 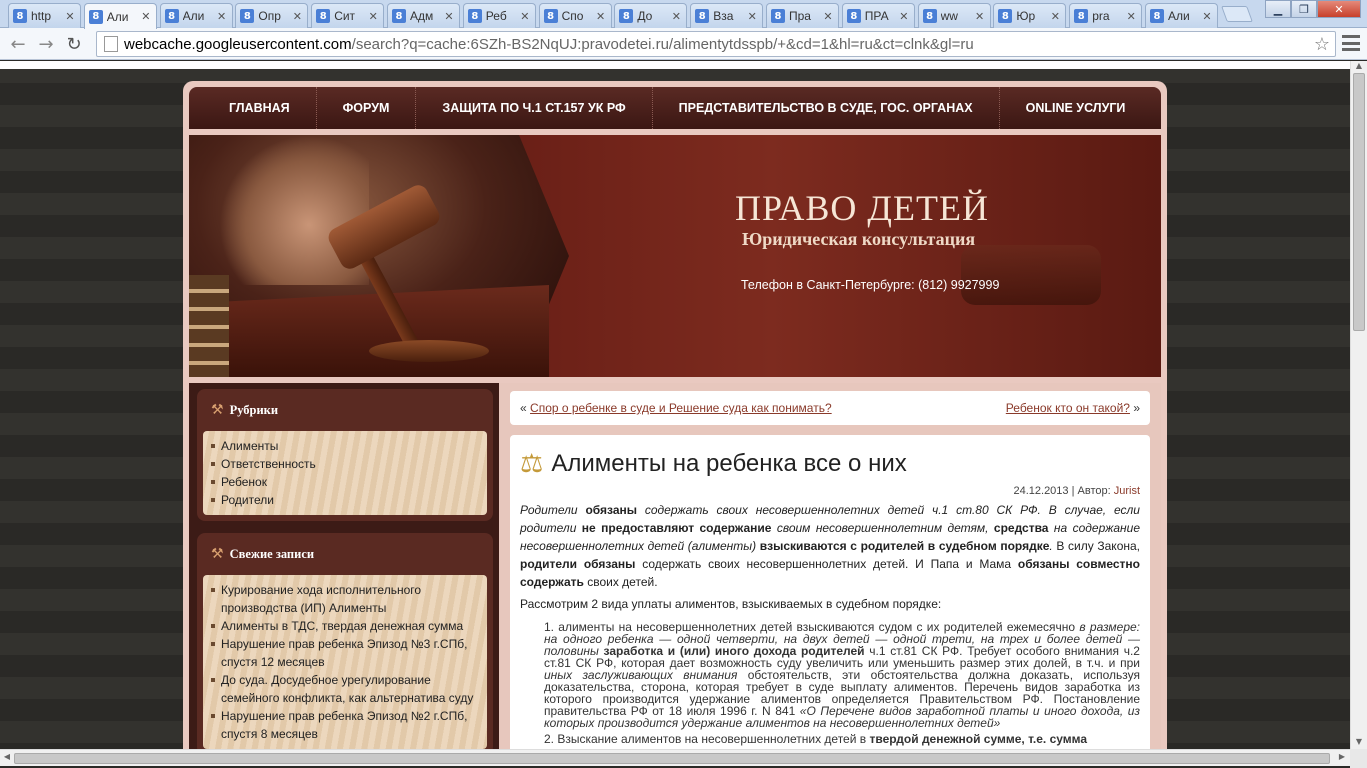 I want to click on sidebar-link: Ответственность, so click(x=345, y=464).